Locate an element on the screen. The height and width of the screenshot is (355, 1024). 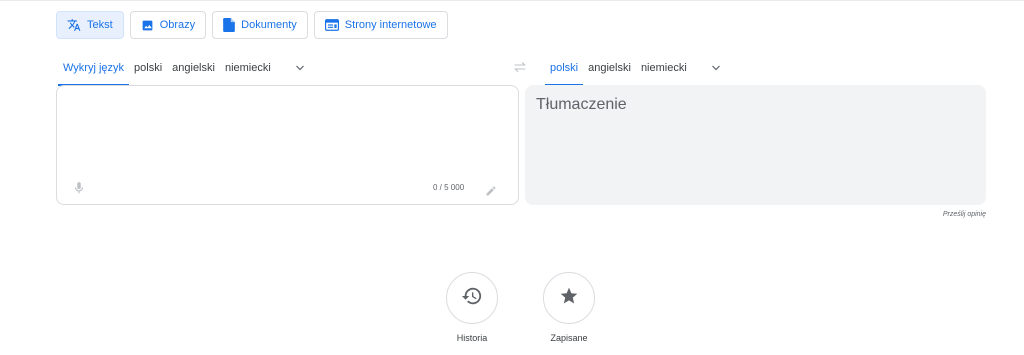
mode-documents-button: Dokumenty is located at coordinates (260, 25).